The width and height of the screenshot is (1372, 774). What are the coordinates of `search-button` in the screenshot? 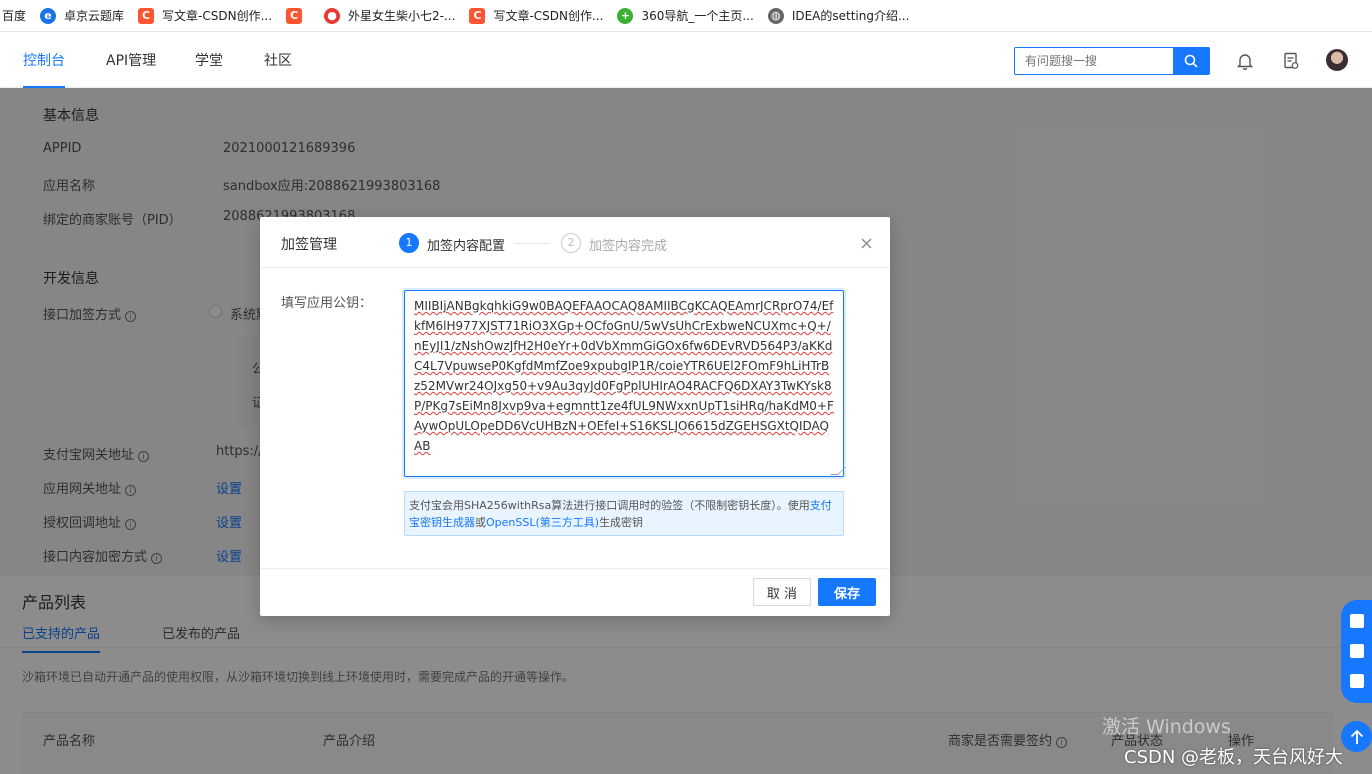 It's located at (1191, 61).